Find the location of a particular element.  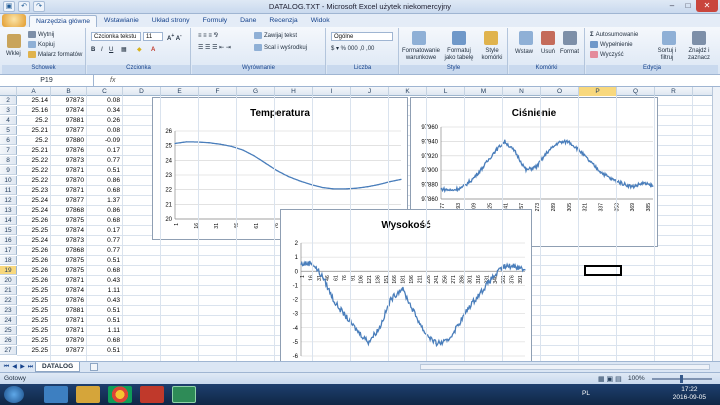

tab-data: Dane is located at coordinates (248, 21).